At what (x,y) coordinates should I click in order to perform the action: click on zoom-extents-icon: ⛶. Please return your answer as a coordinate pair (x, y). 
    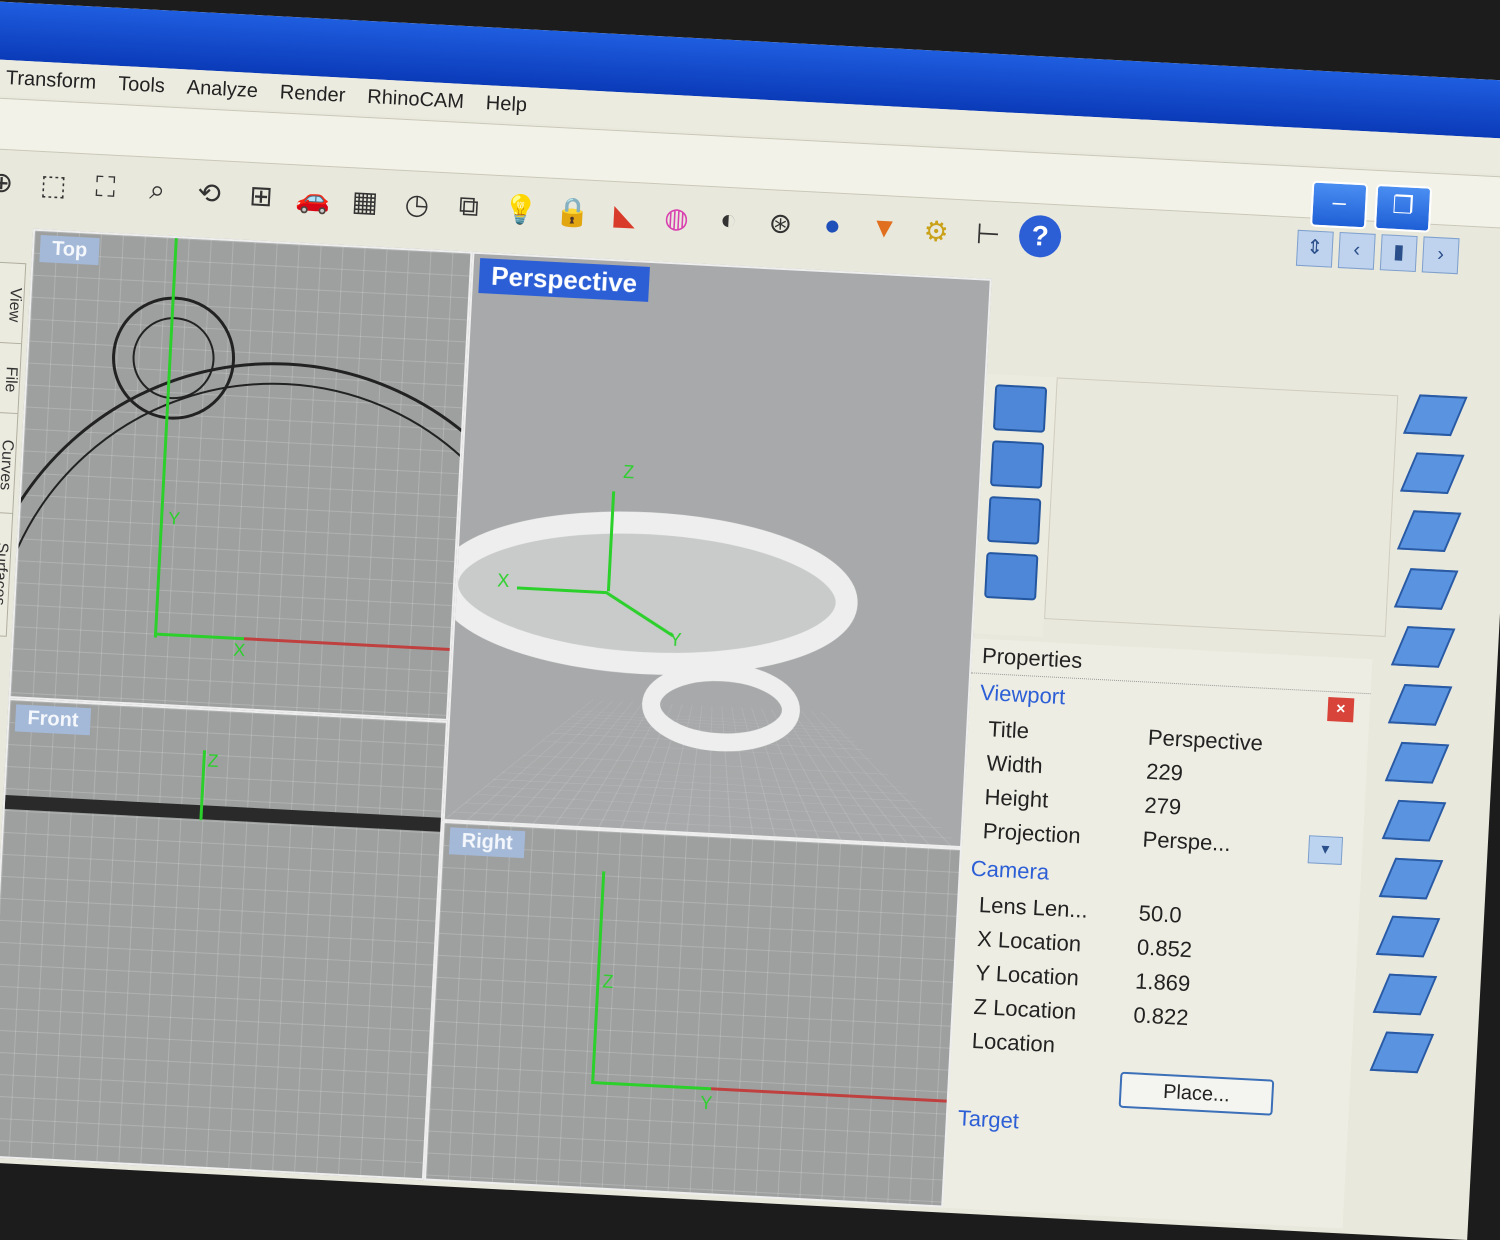
    Looking at the image, I should click on (105, 187).